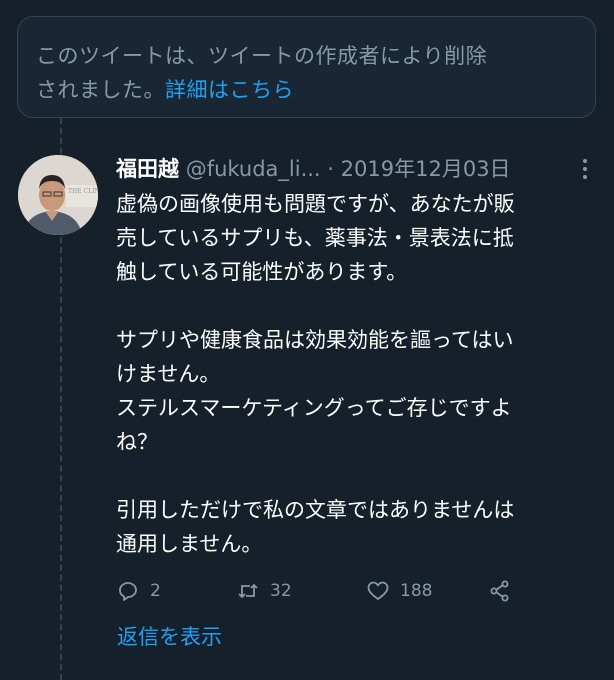 This screenshot has width=614, height=680. Describe the element at coordinates (128, 591) in the screenshot. I see `reply-icon` at that location.